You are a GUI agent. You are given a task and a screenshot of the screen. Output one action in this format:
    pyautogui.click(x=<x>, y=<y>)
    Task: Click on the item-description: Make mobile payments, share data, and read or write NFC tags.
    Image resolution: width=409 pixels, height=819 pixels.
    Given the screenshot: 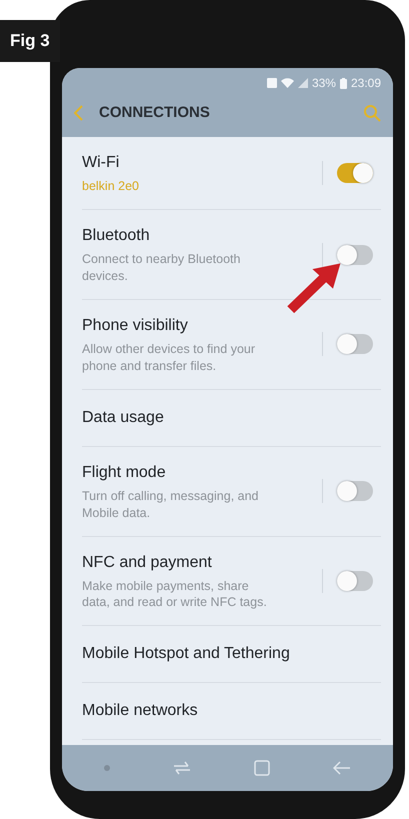 What is the action you would take?
    pyautogui.click(x=175, y=595)
    